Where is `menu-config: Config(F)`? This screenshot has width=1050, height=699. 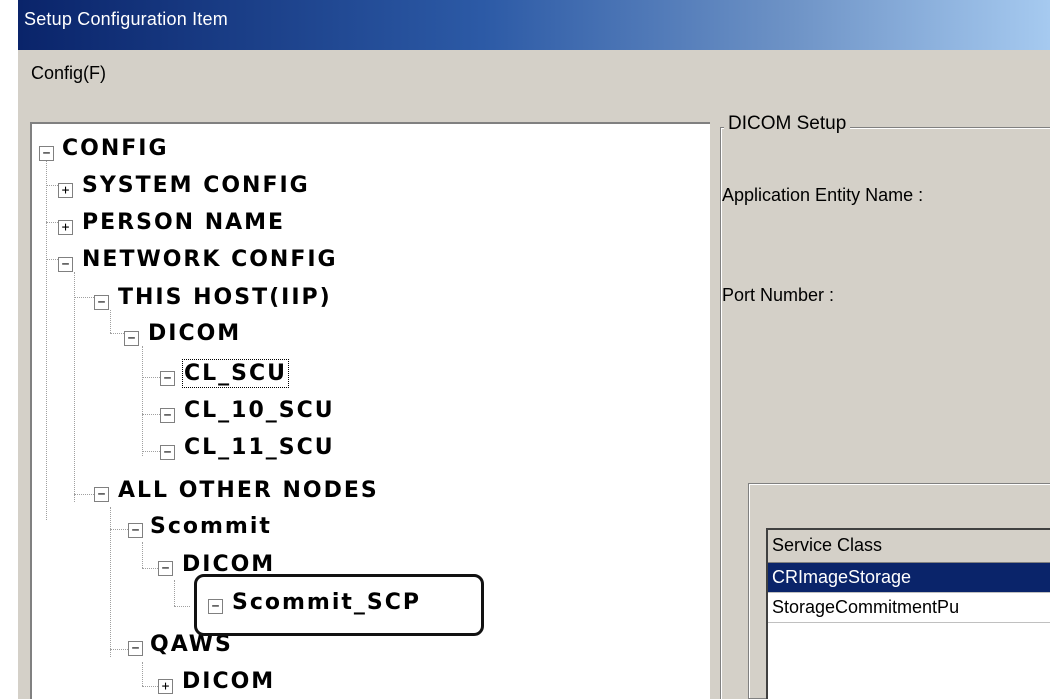
menu-config: Config(F) is located at coordinates (68, 73).